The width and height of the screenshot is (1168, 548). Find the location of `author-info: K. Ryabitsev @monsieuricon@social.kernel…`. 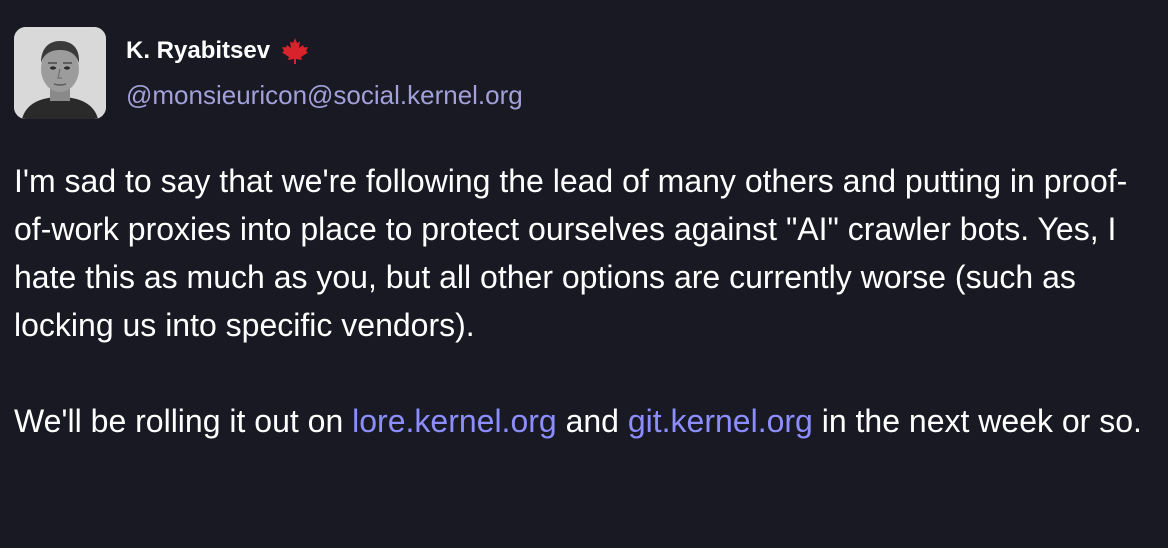

author-info: K. Ryabitsev @monsieuricon@social.kernel… is located at coordinates (324, 72).